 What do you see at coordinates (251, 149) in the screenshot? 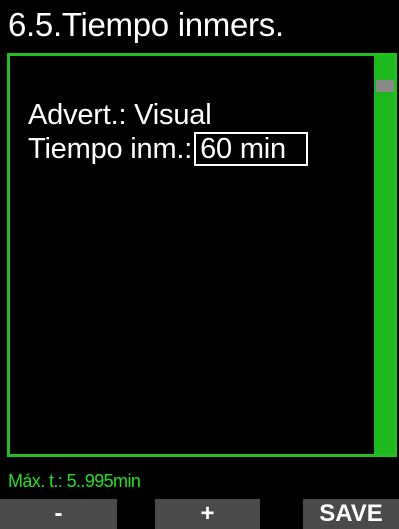
I see `dive-time-value-field: 60 min` at bounding box center [251, 149].